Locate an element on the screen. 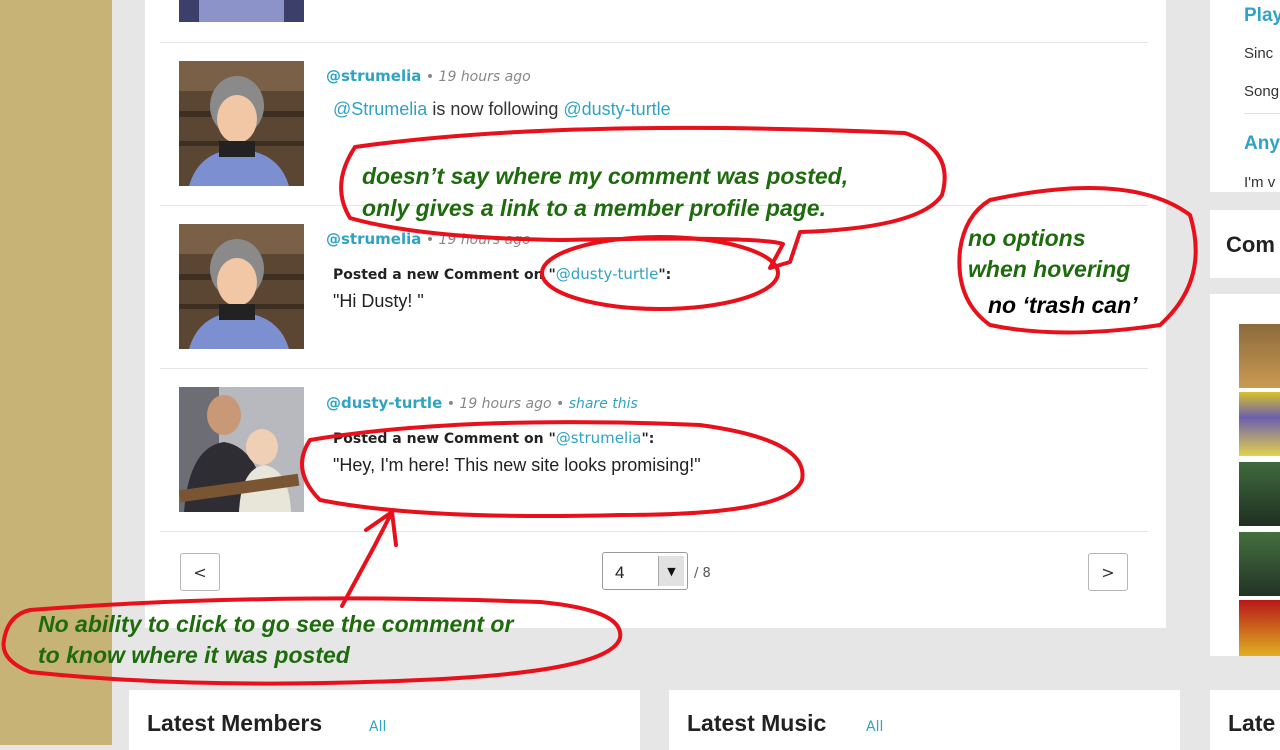 The width and height of the screenshot is (1280, 750). member-link: @Strumelia is located at coordinates (380, 109).